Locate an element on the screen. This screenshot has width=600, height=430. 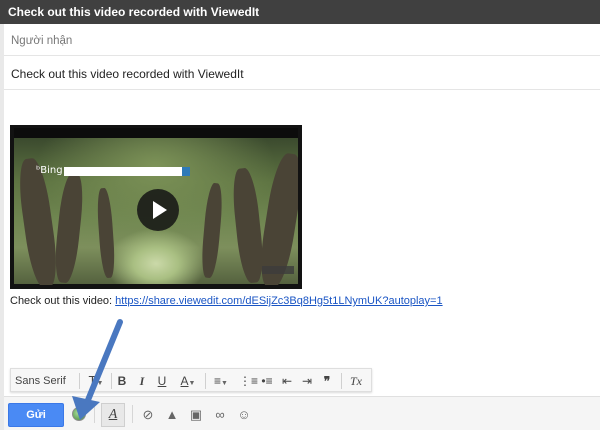
italic-button: I is located at coordinates (142, 381).